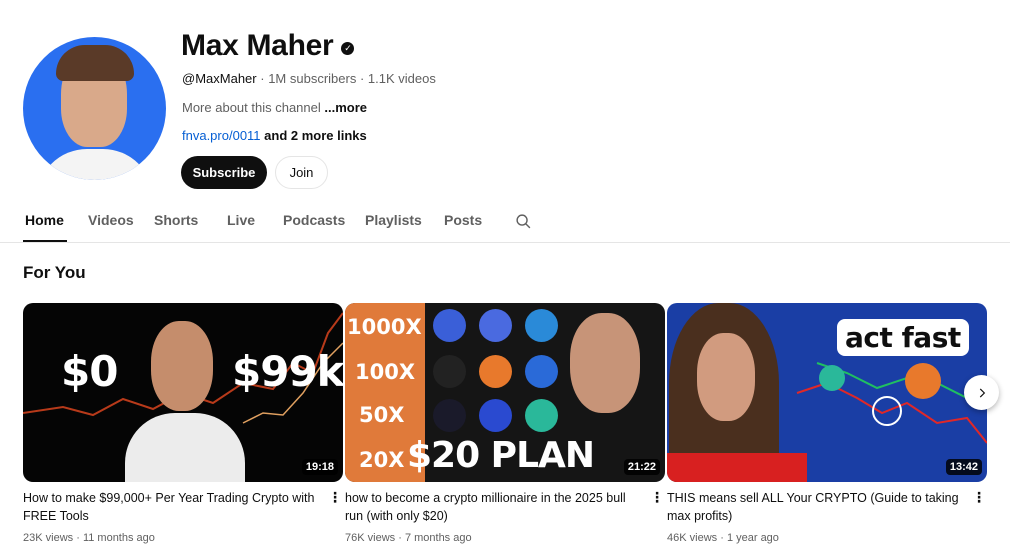  Describe the element at coordinates (48, 538) in the screenshot. I see `video-views: 23K views` at that location.